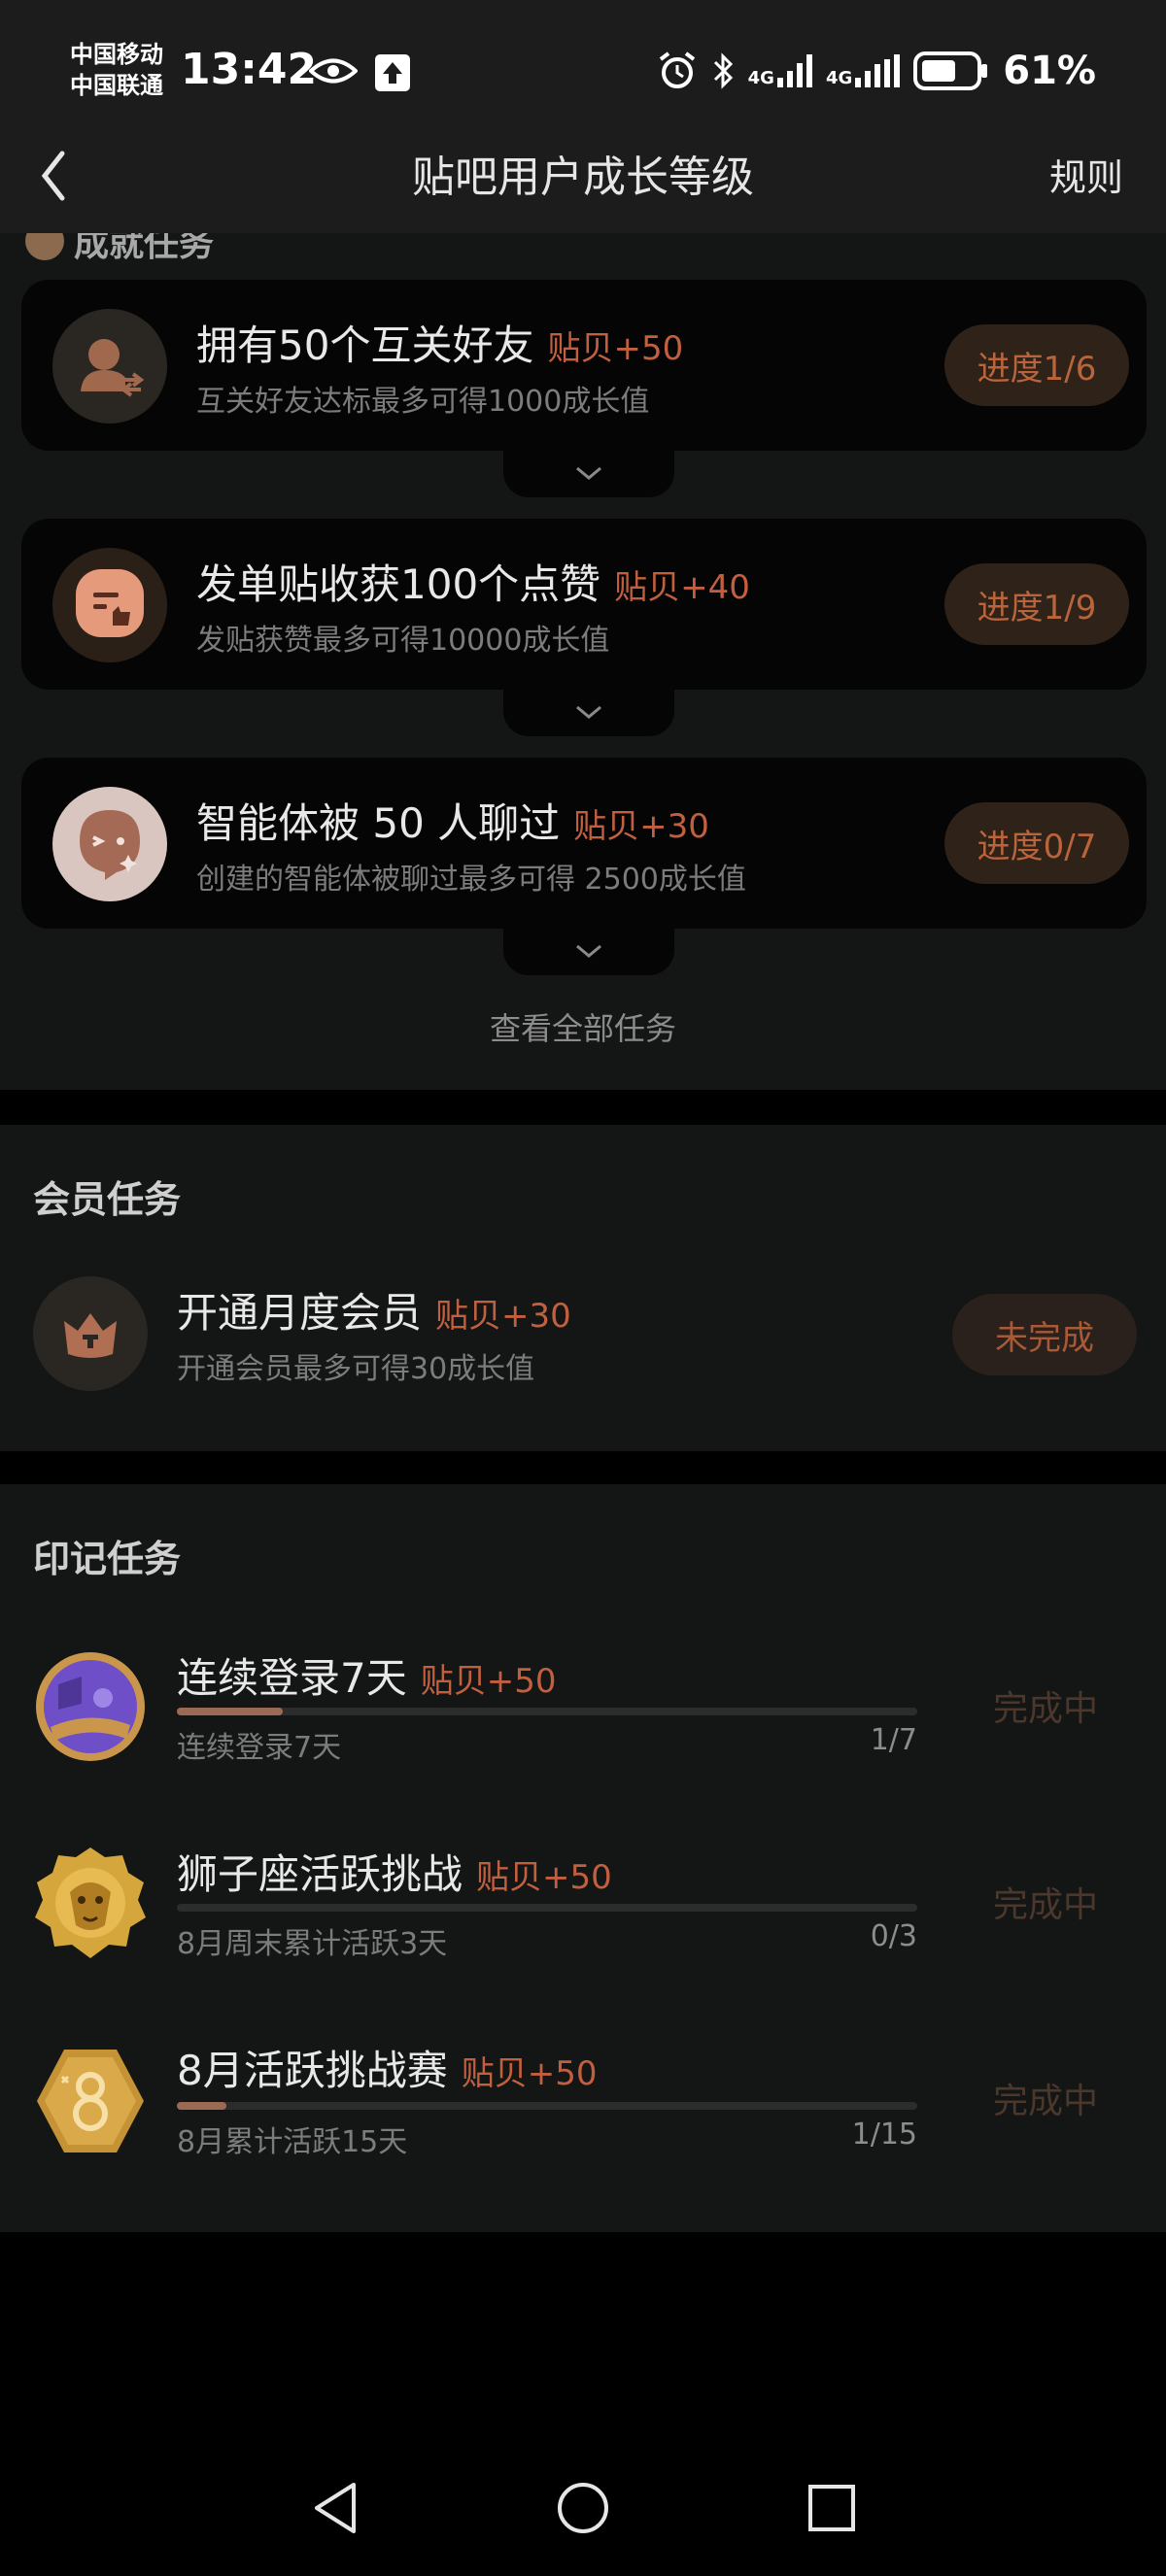 The height and width of the screenshot is (2576, 1166). I want to click on system-recents-icon, so click(832, 2508).